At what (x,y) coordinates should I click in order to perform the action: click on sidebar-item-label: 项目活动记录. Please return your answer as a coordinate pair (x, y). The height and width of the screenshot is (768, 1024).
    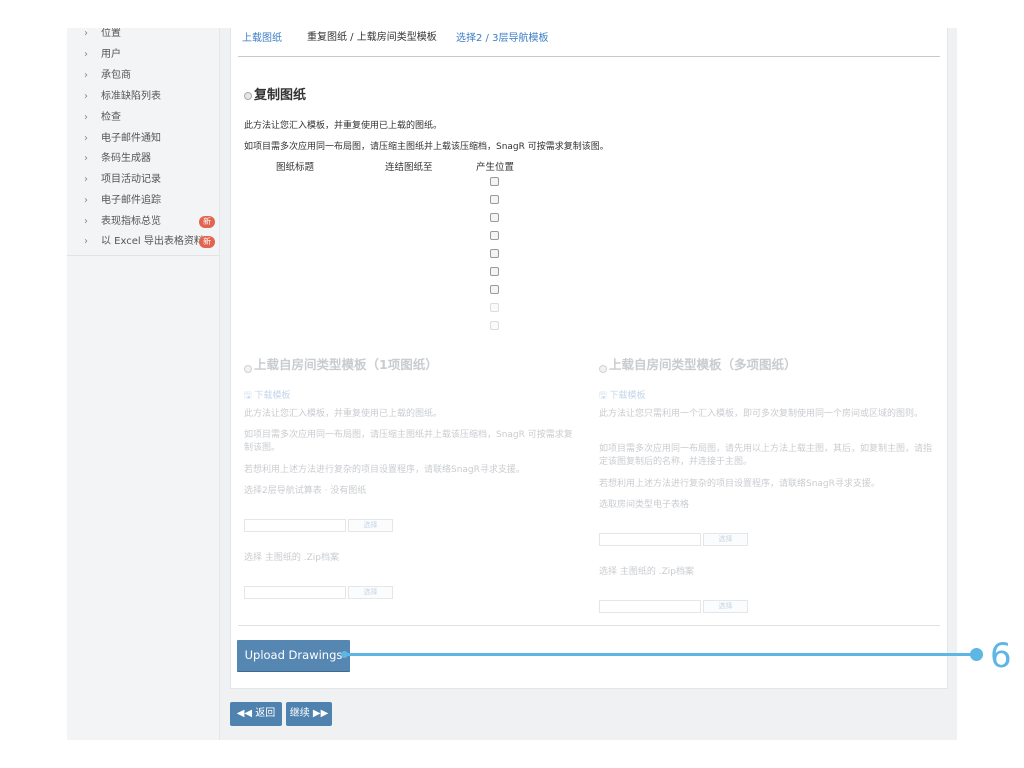
    Looking at the image, I should click on (131, 179).